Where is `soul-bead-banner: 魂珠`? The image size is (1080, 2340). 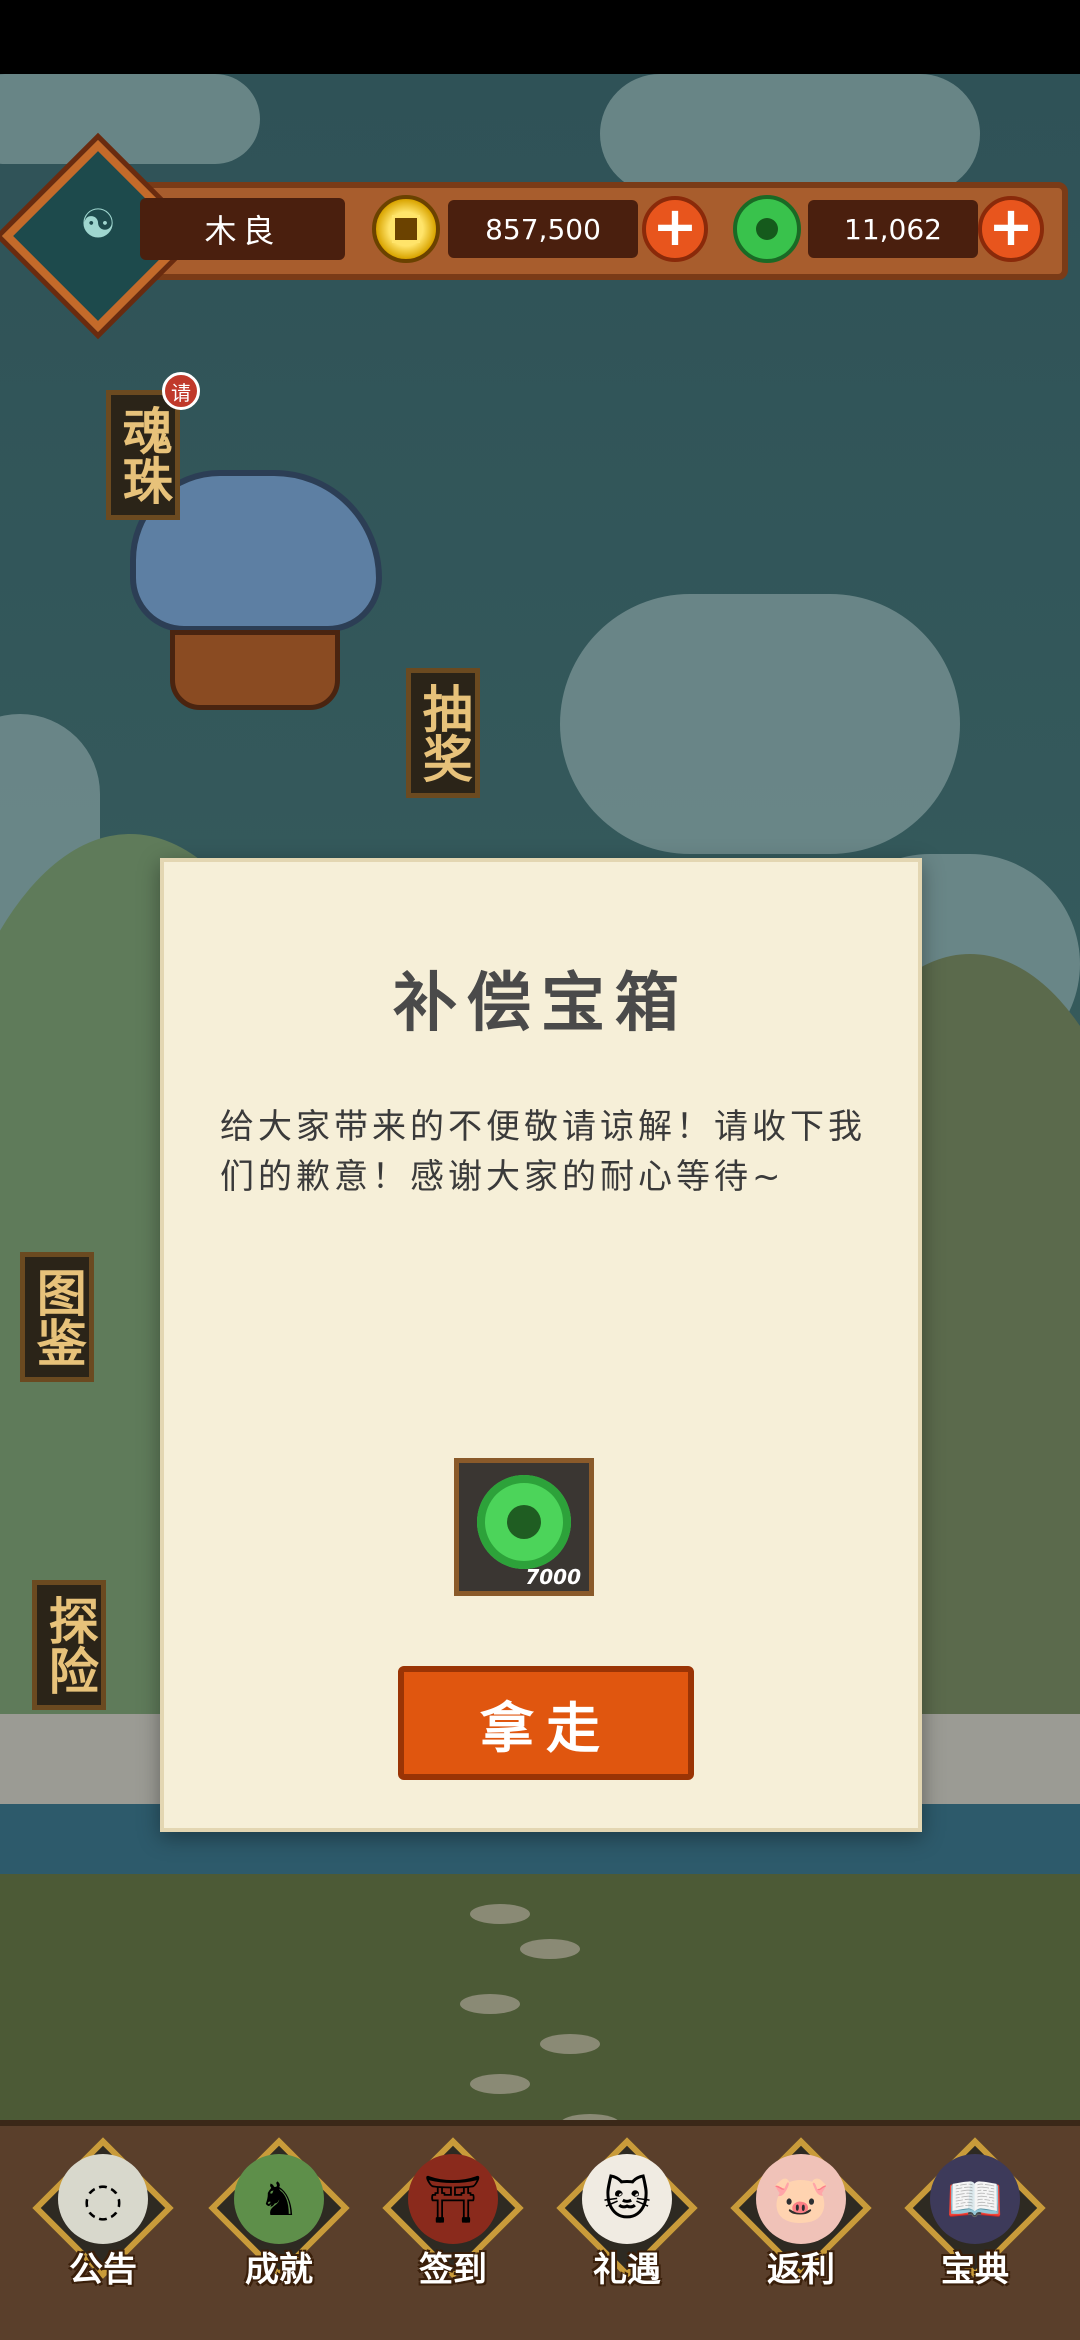 soul-bead-banner: 魂珠 is located at coordinates (143, 455).